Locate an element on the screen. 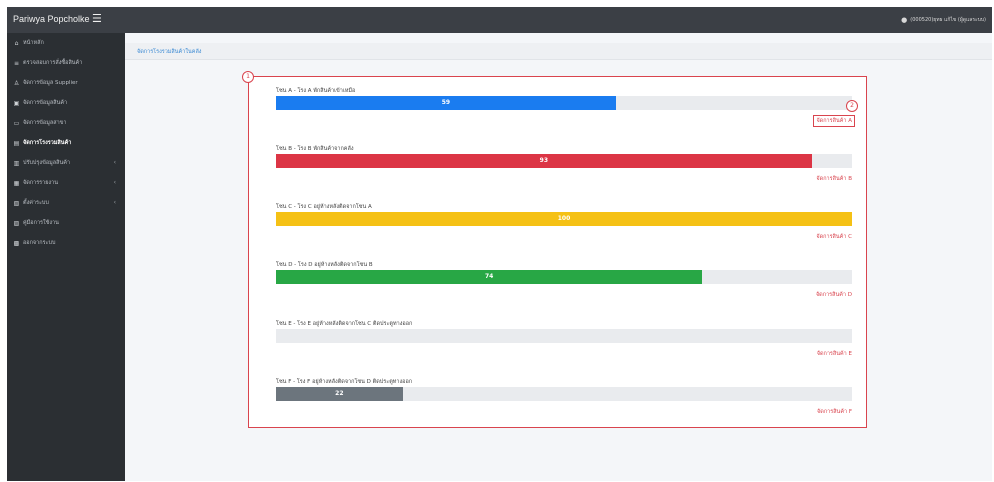  manage-zone-link: จัดการสินค้า E is located at coordinates (834, 354).